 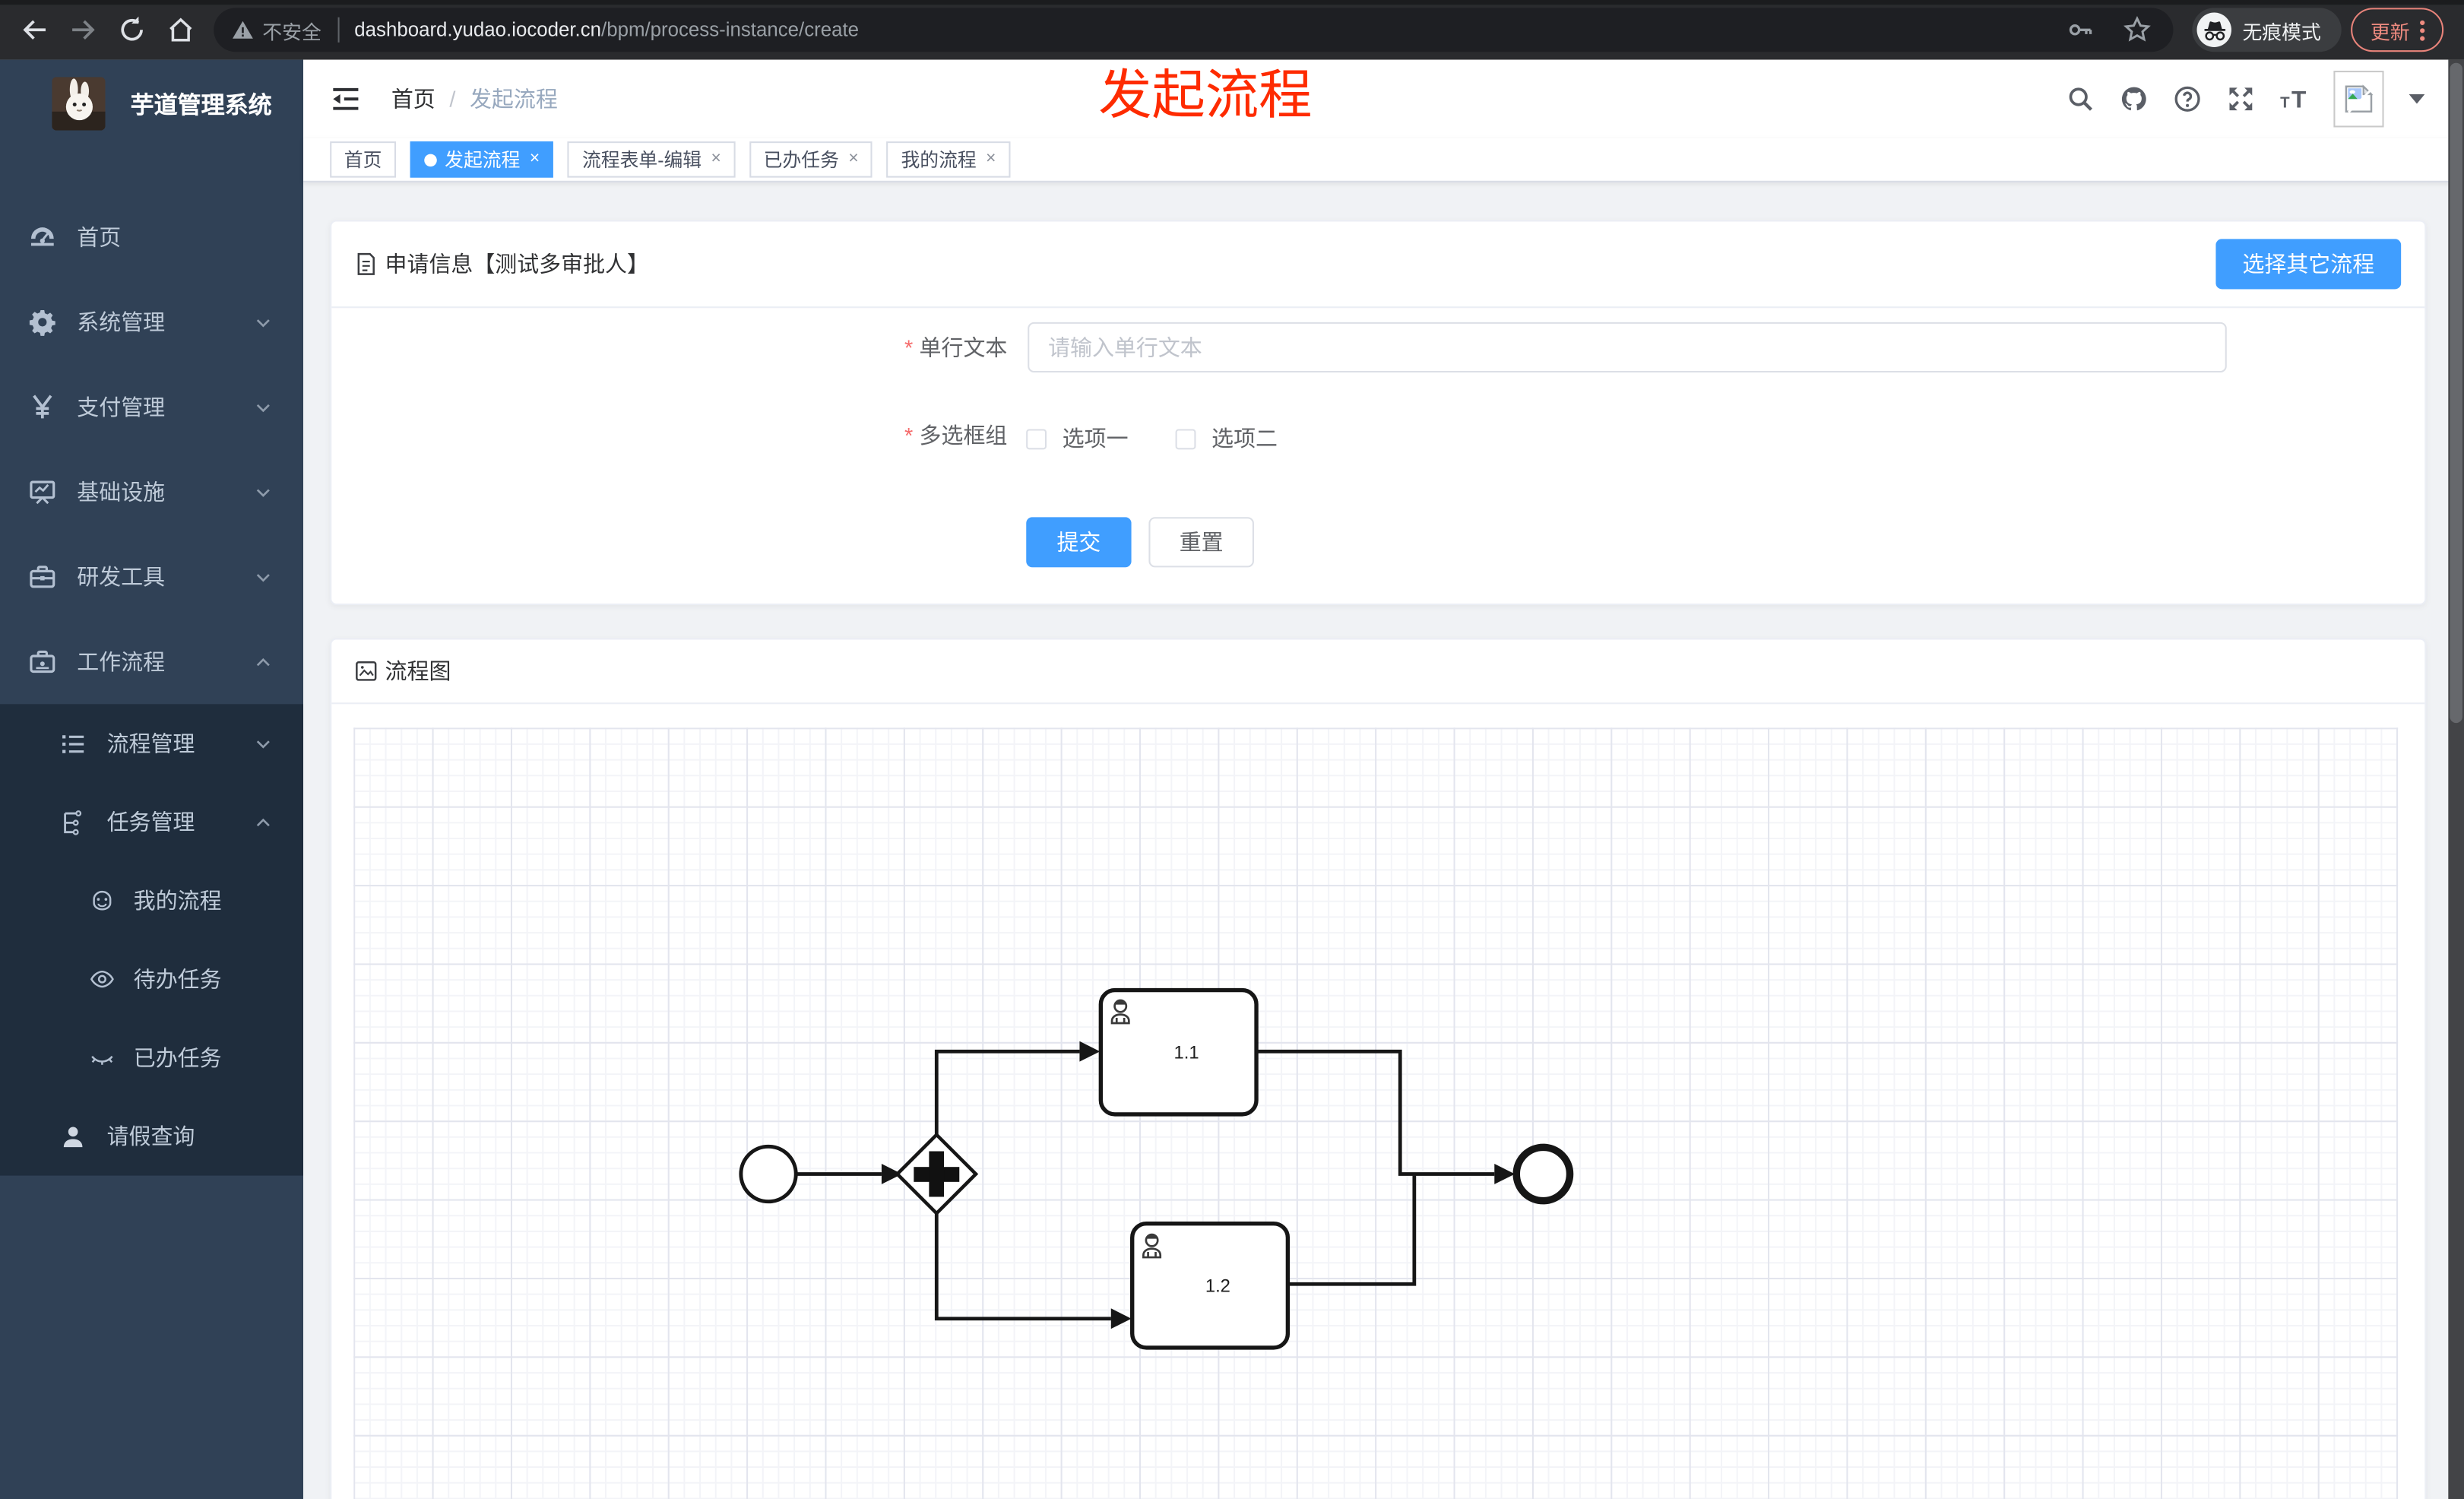 What do you see at coordinates (2137, 30) in the screenshot?
I see `bookmark-star-icon` at bounding box center [2137, 30].